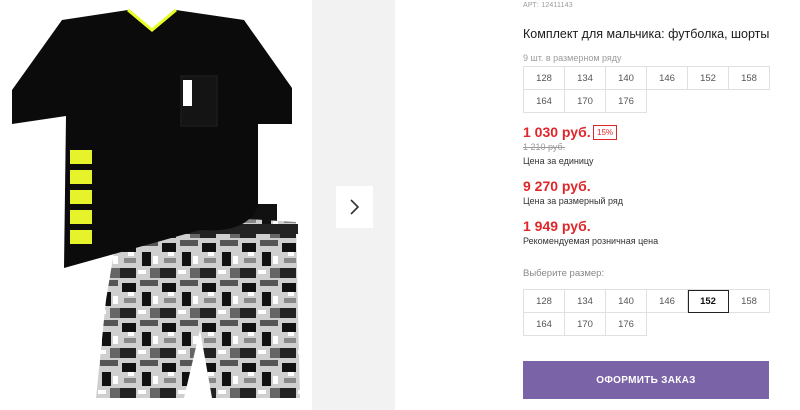  Describe the element at coordinates (544, 147) in the screenshot. I see `old-price: 1 210 руб.` at that location.